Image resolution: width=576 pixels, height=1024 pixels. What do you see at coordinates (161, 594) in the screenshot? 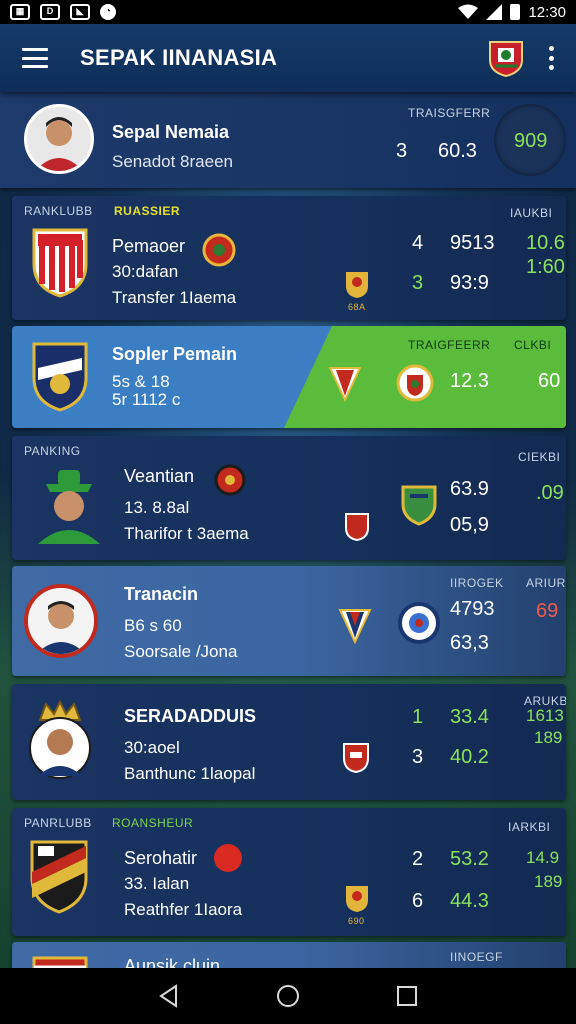
I see `player-name: Tranacin` at bounding box center [161, 594].